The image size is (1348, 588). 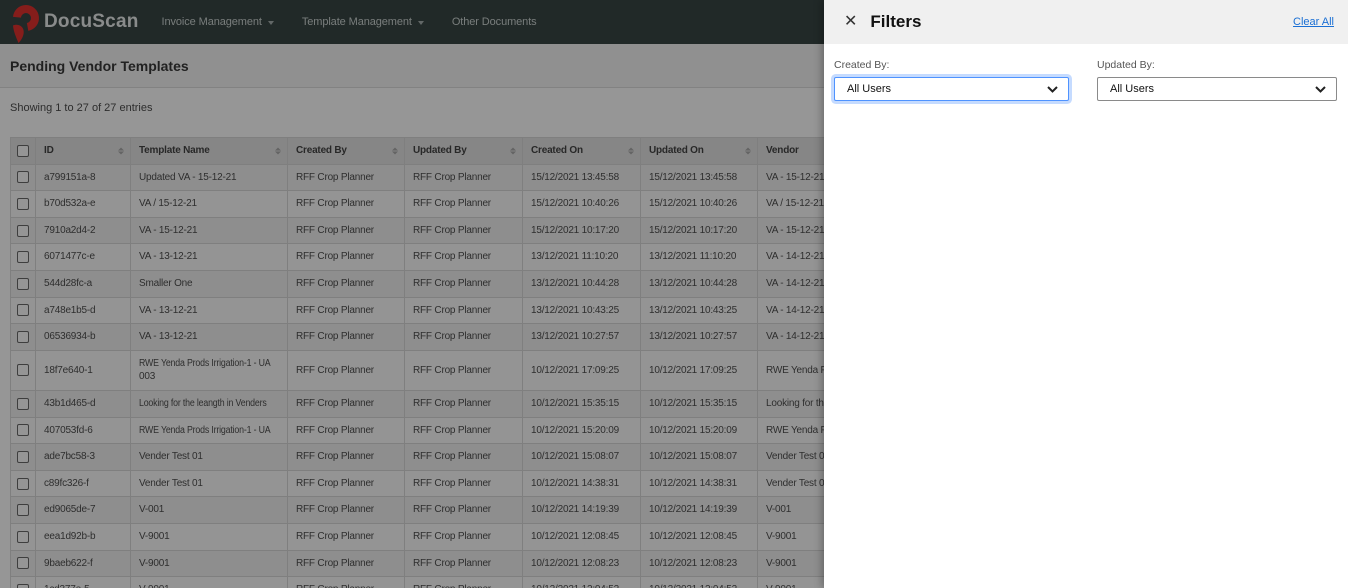 What do you see at coordinates (850, 22) in the screenshot?
I see `close-icon: ✕` at bounding box center [850, 22].